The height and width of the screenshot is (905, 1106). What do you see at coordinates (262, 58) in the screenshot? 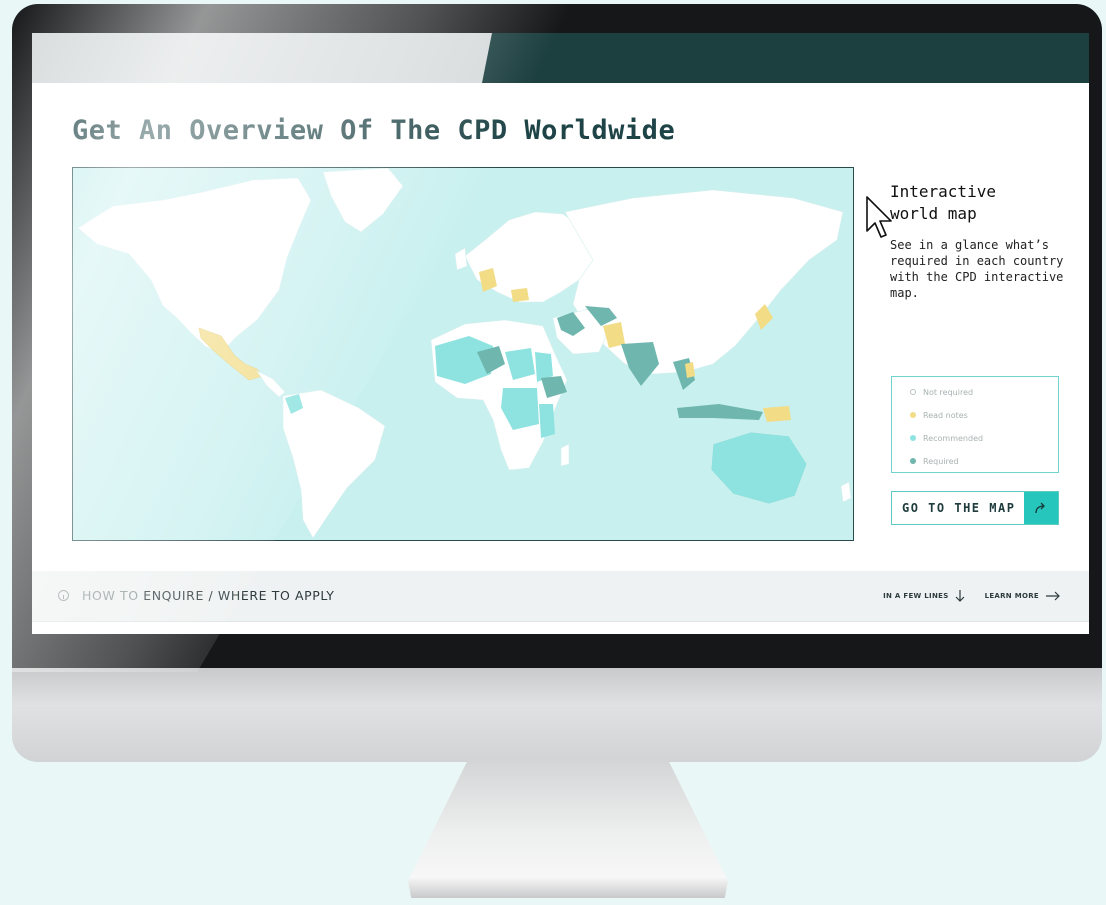
I see `header-light-panel` at bounding box center [262, 58].